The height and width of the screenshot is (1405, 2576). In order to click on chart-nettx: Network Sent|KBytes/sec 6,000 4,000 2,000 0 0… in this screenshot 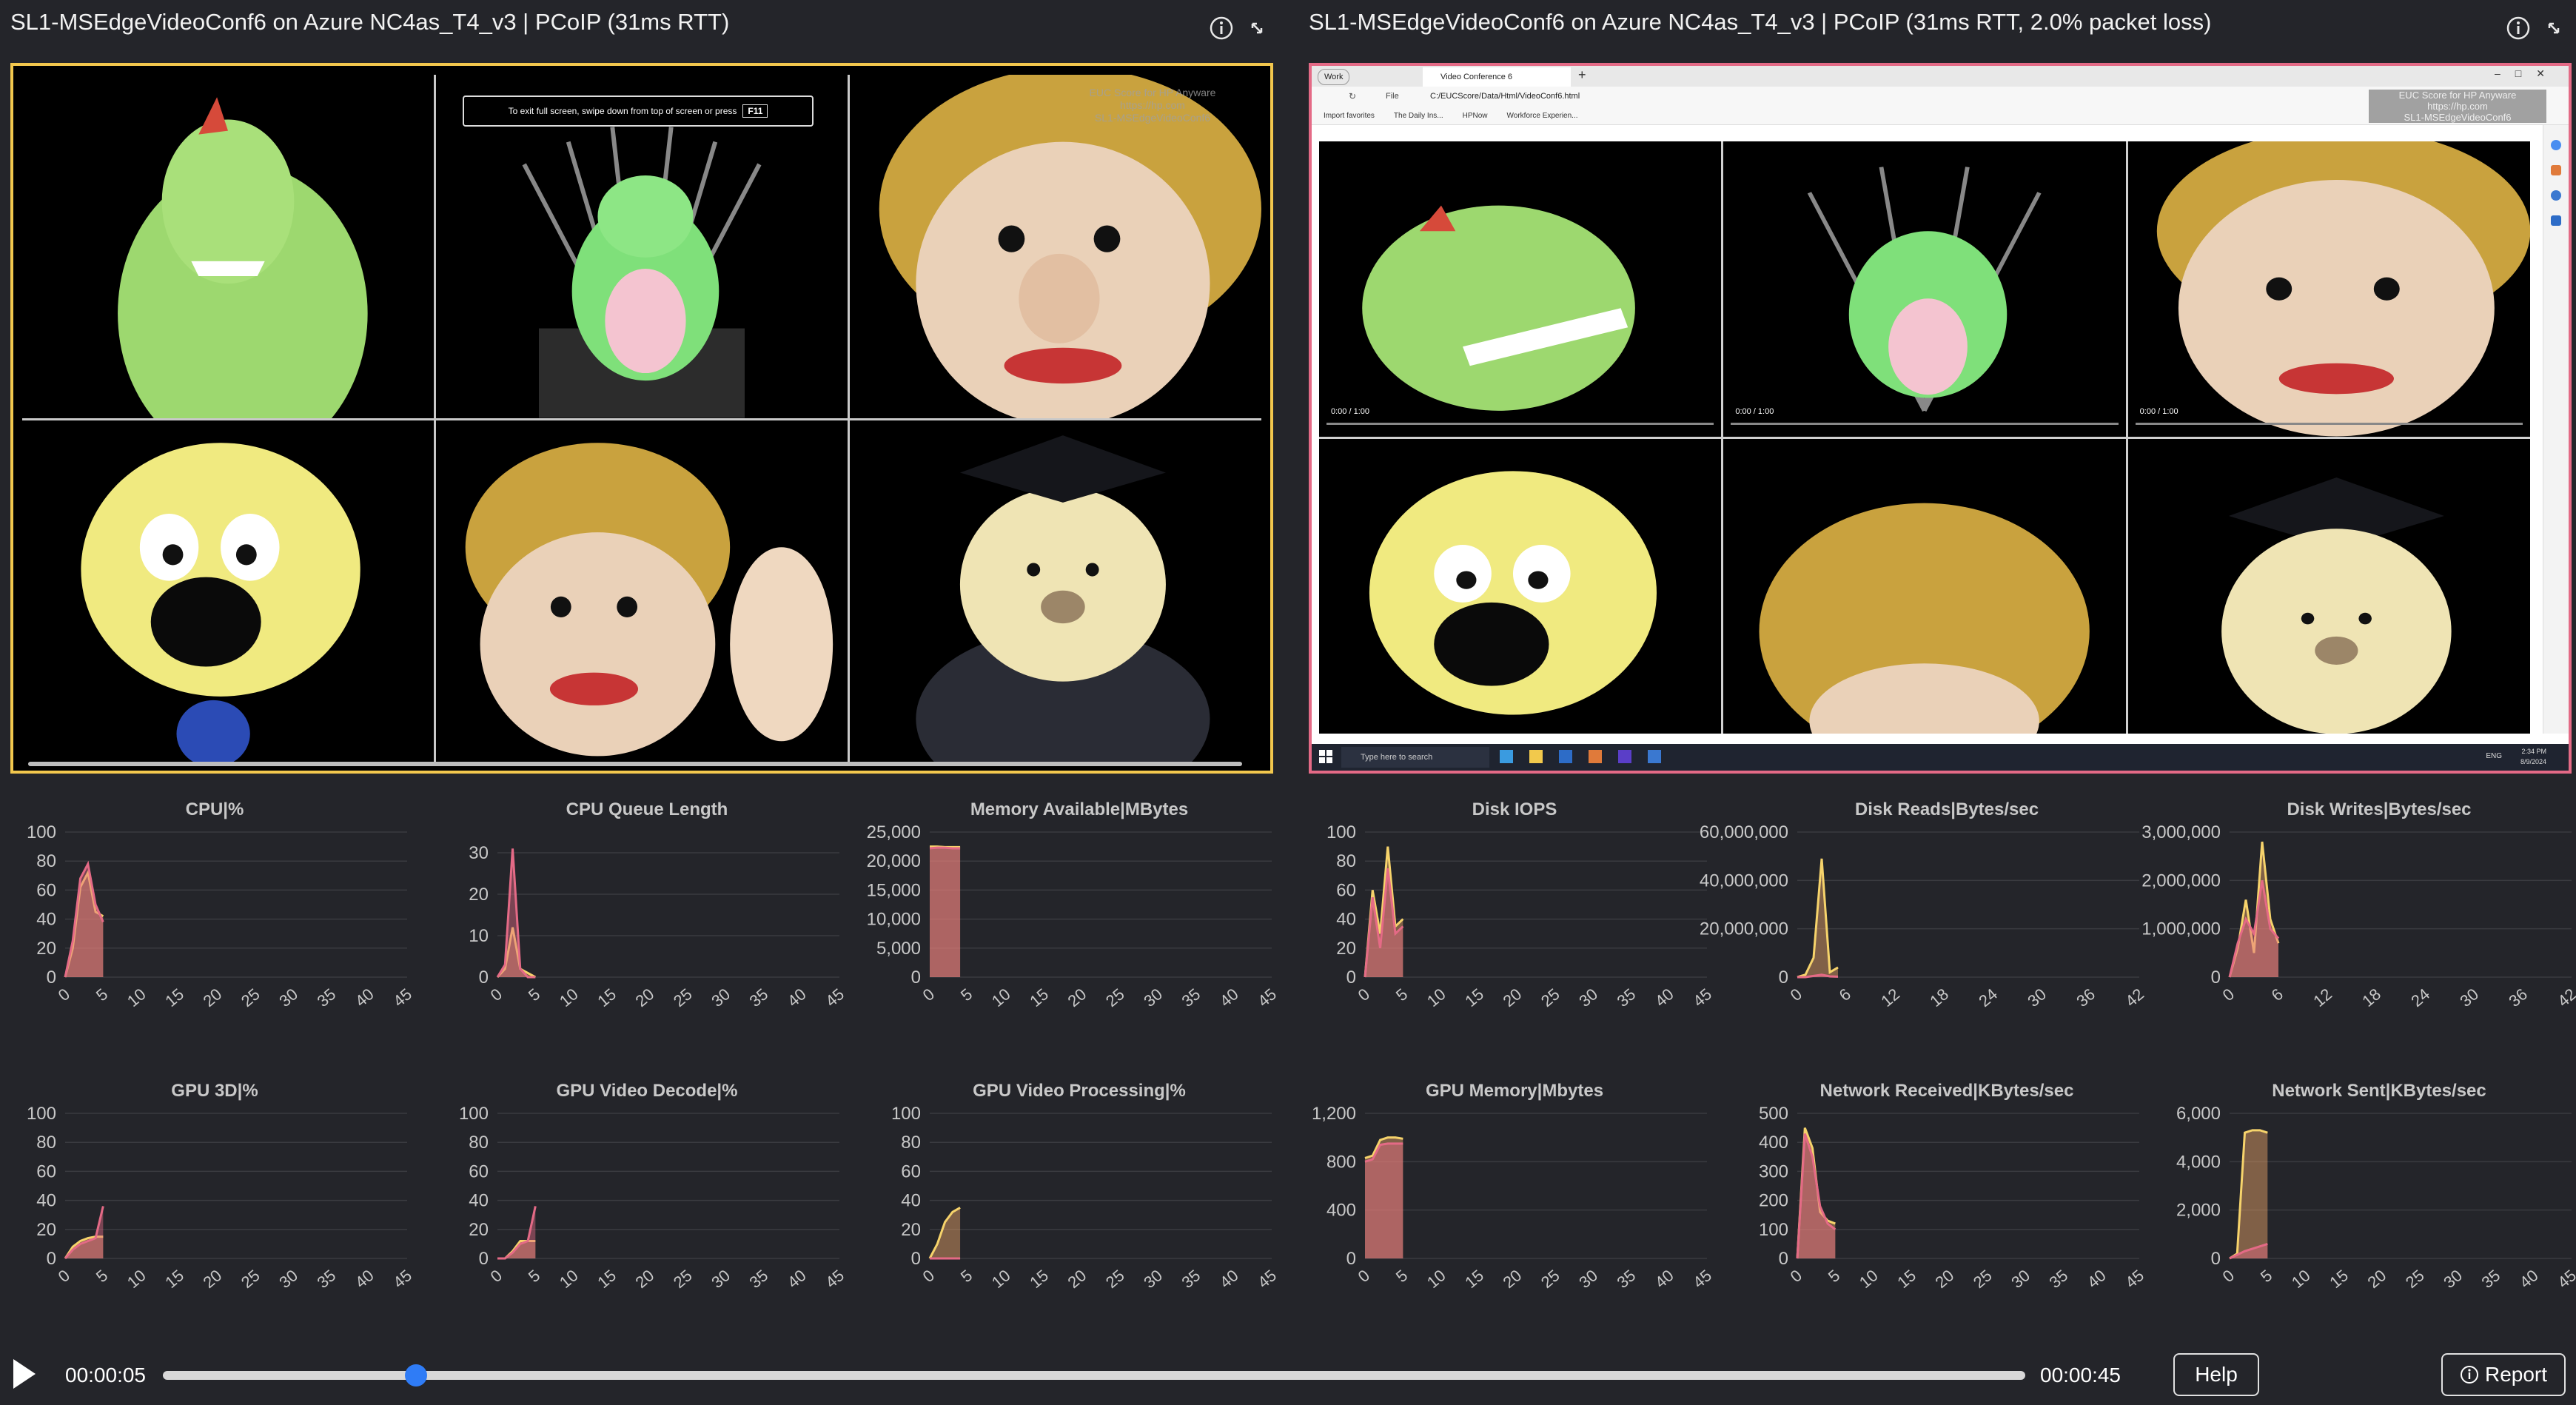, I will do `click(2374, 1203)`.